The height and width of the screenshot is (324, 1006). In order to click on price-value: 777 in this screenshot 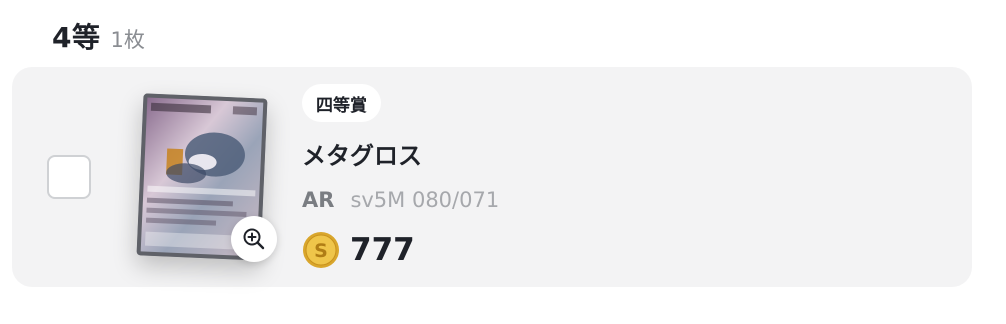, I will do `click(382, 250)`.